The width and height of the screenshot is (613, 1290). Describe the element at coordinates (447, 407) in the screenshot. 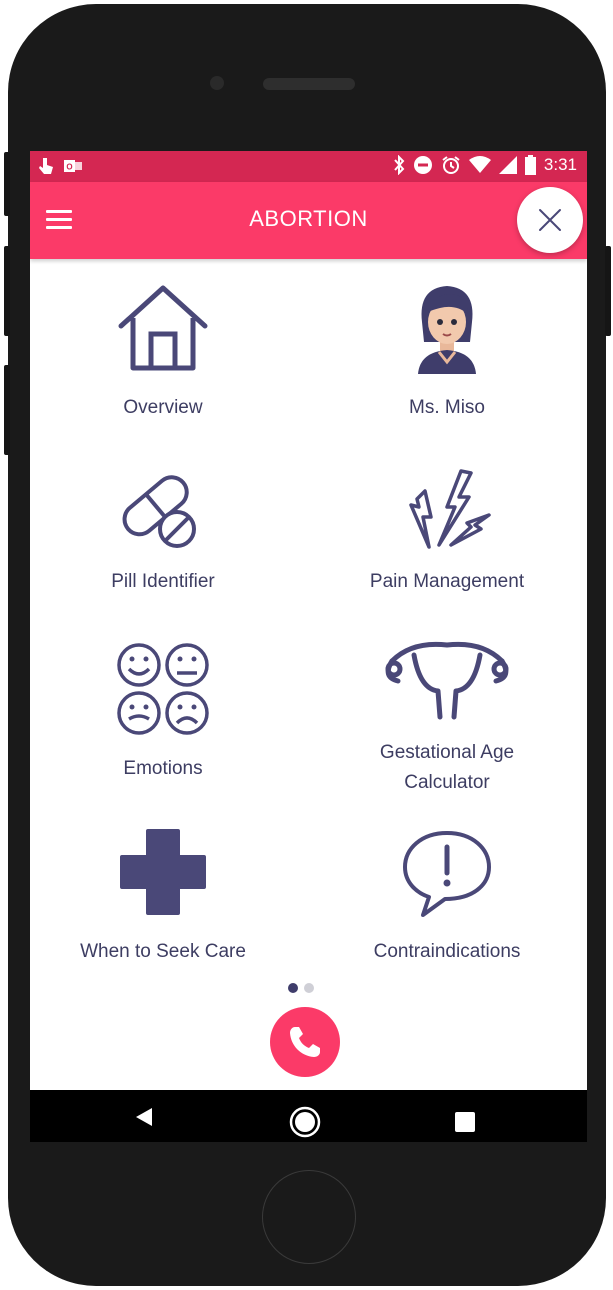

I see `tile-label: Ms. Miso` at that location.